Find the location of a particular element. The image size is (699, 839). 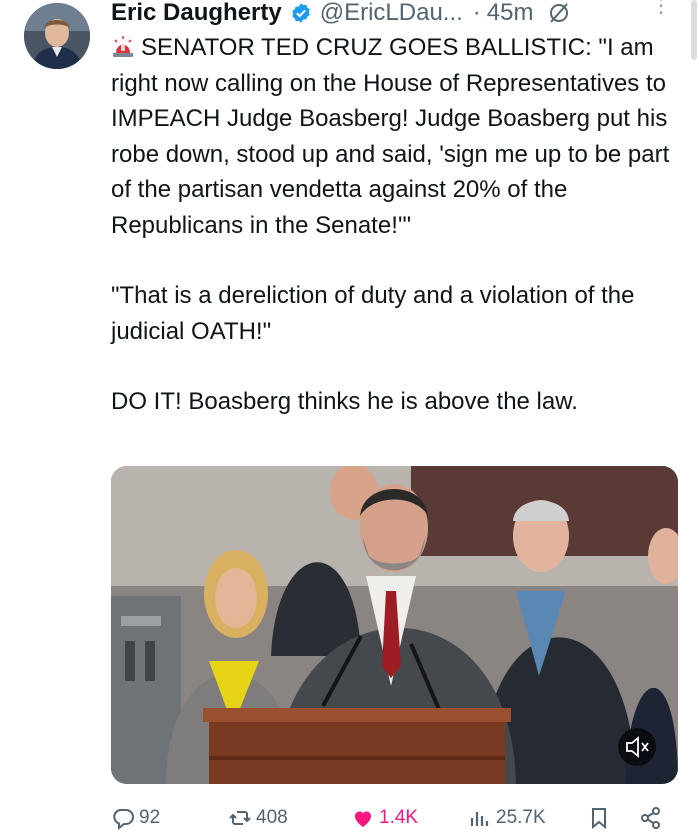

heart-icon is located at coordinates (363, 819).